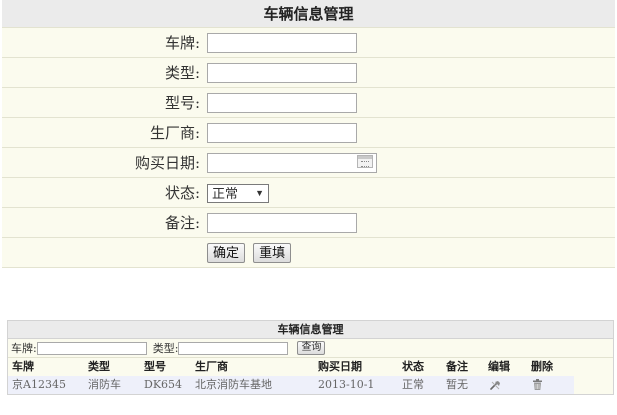 Image resolution: width=617 pixels, height=415 pixels. I want to click on cell-remark: 暂无, so click(457, 384).